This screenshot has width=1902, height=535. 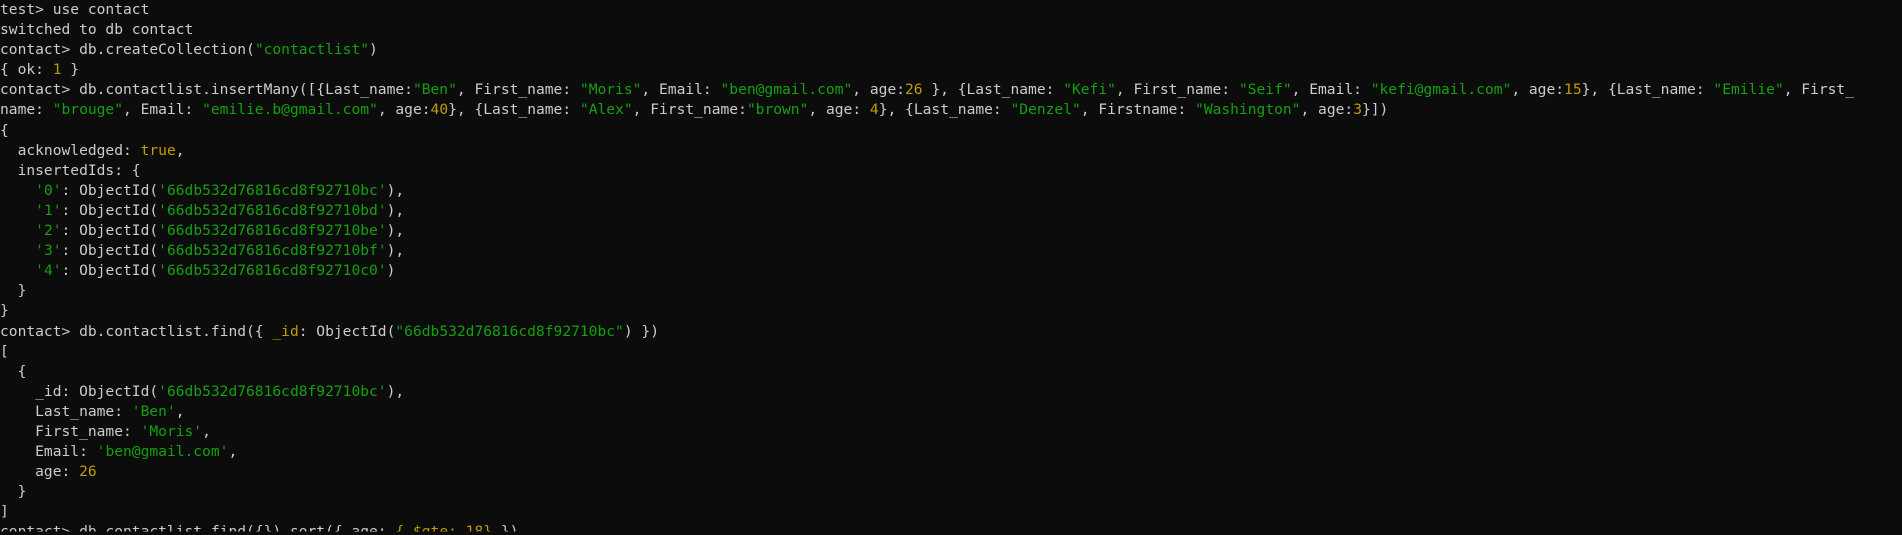 What do you see at coordinates (1441, 90) in the screenshot?
I see `terminal-text-segment: "kefi@gmail.com"` at bounding box center [1441, 90].